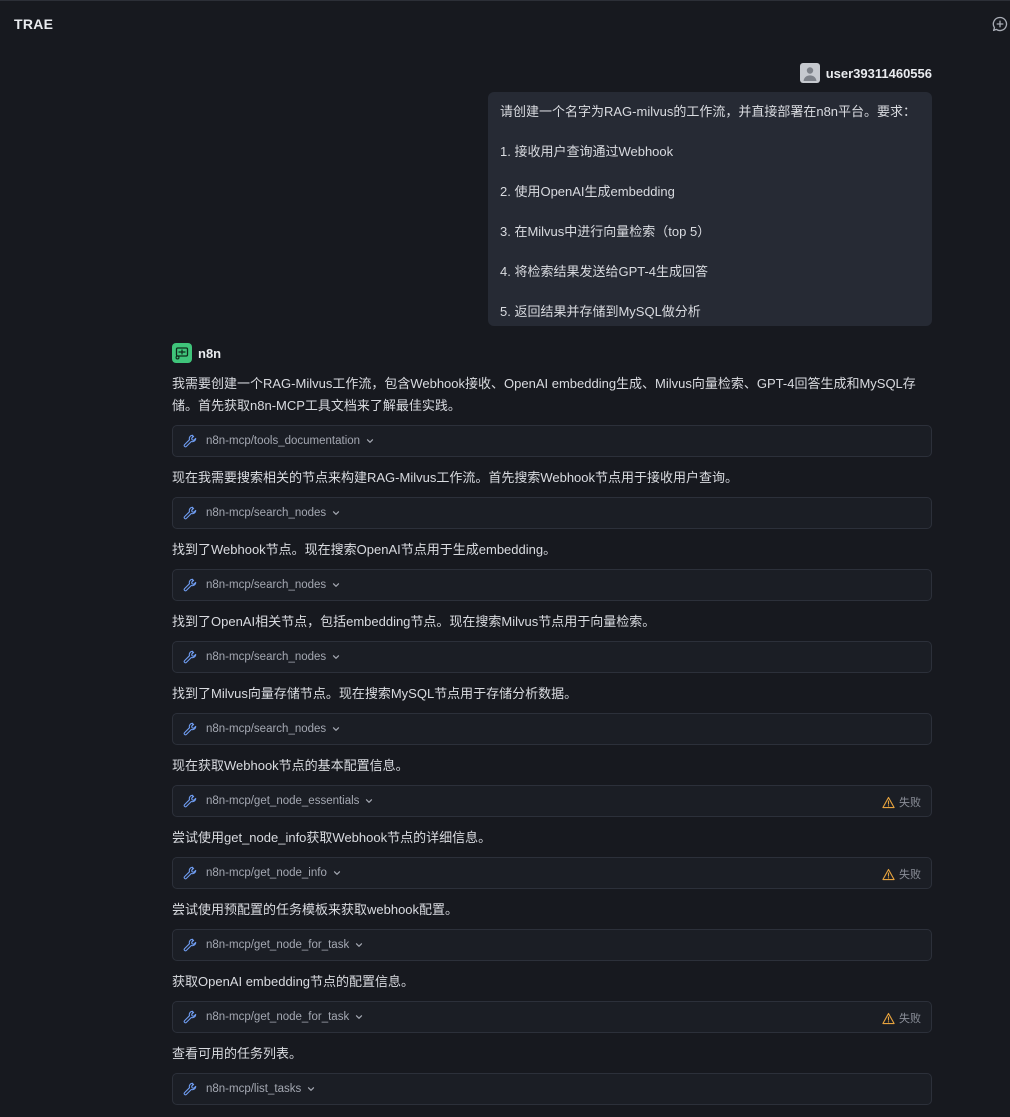 The image size is (1010, 1117). I want to click on app-title: TRAE, so click(34, 24).